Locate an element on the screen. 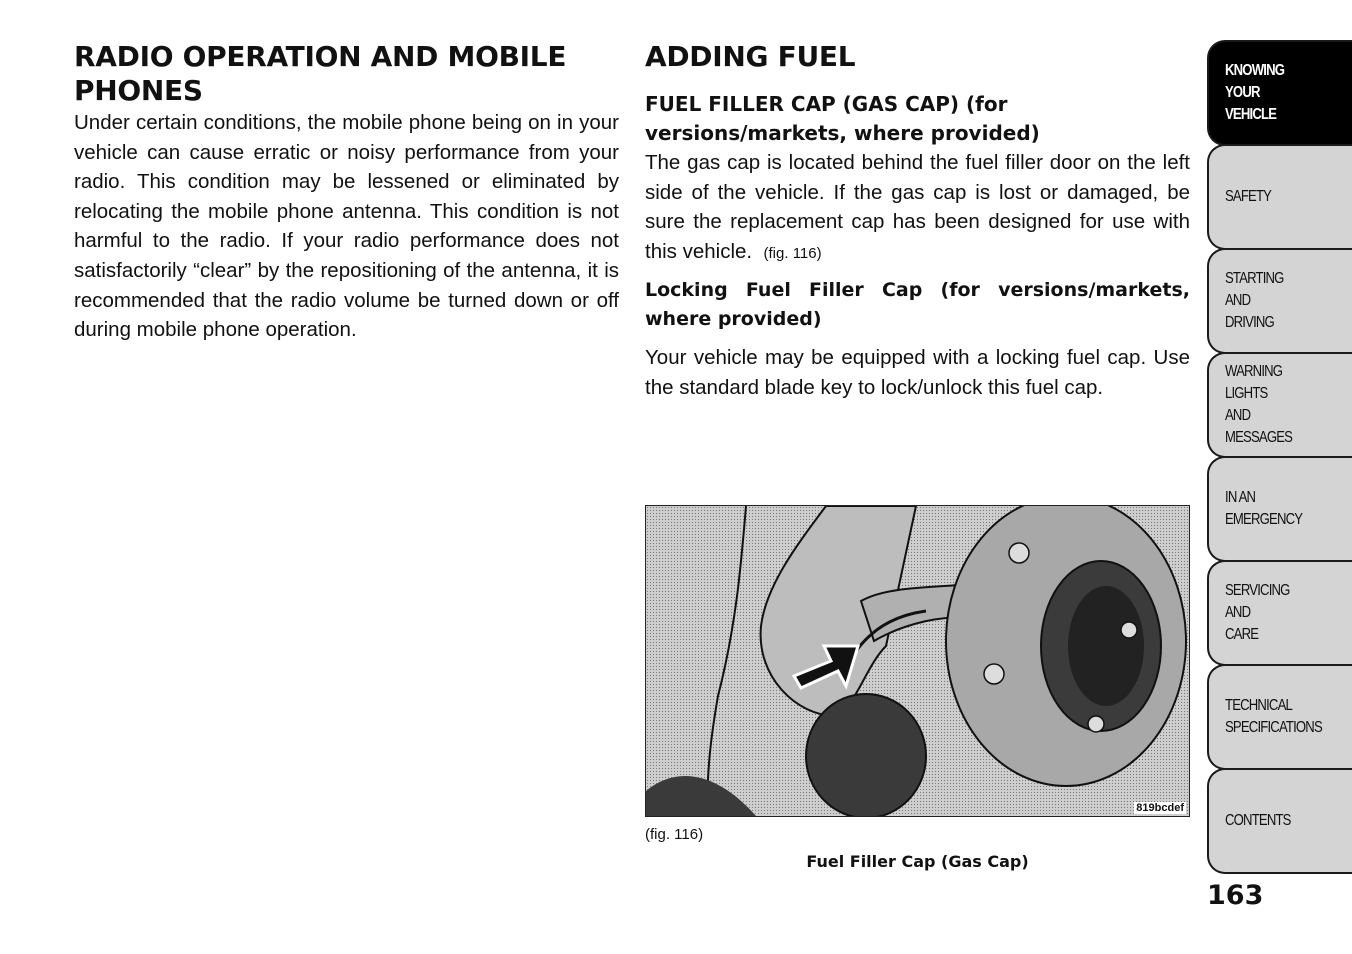  fuel-cap-illustration is located at coordinates (916, 661).